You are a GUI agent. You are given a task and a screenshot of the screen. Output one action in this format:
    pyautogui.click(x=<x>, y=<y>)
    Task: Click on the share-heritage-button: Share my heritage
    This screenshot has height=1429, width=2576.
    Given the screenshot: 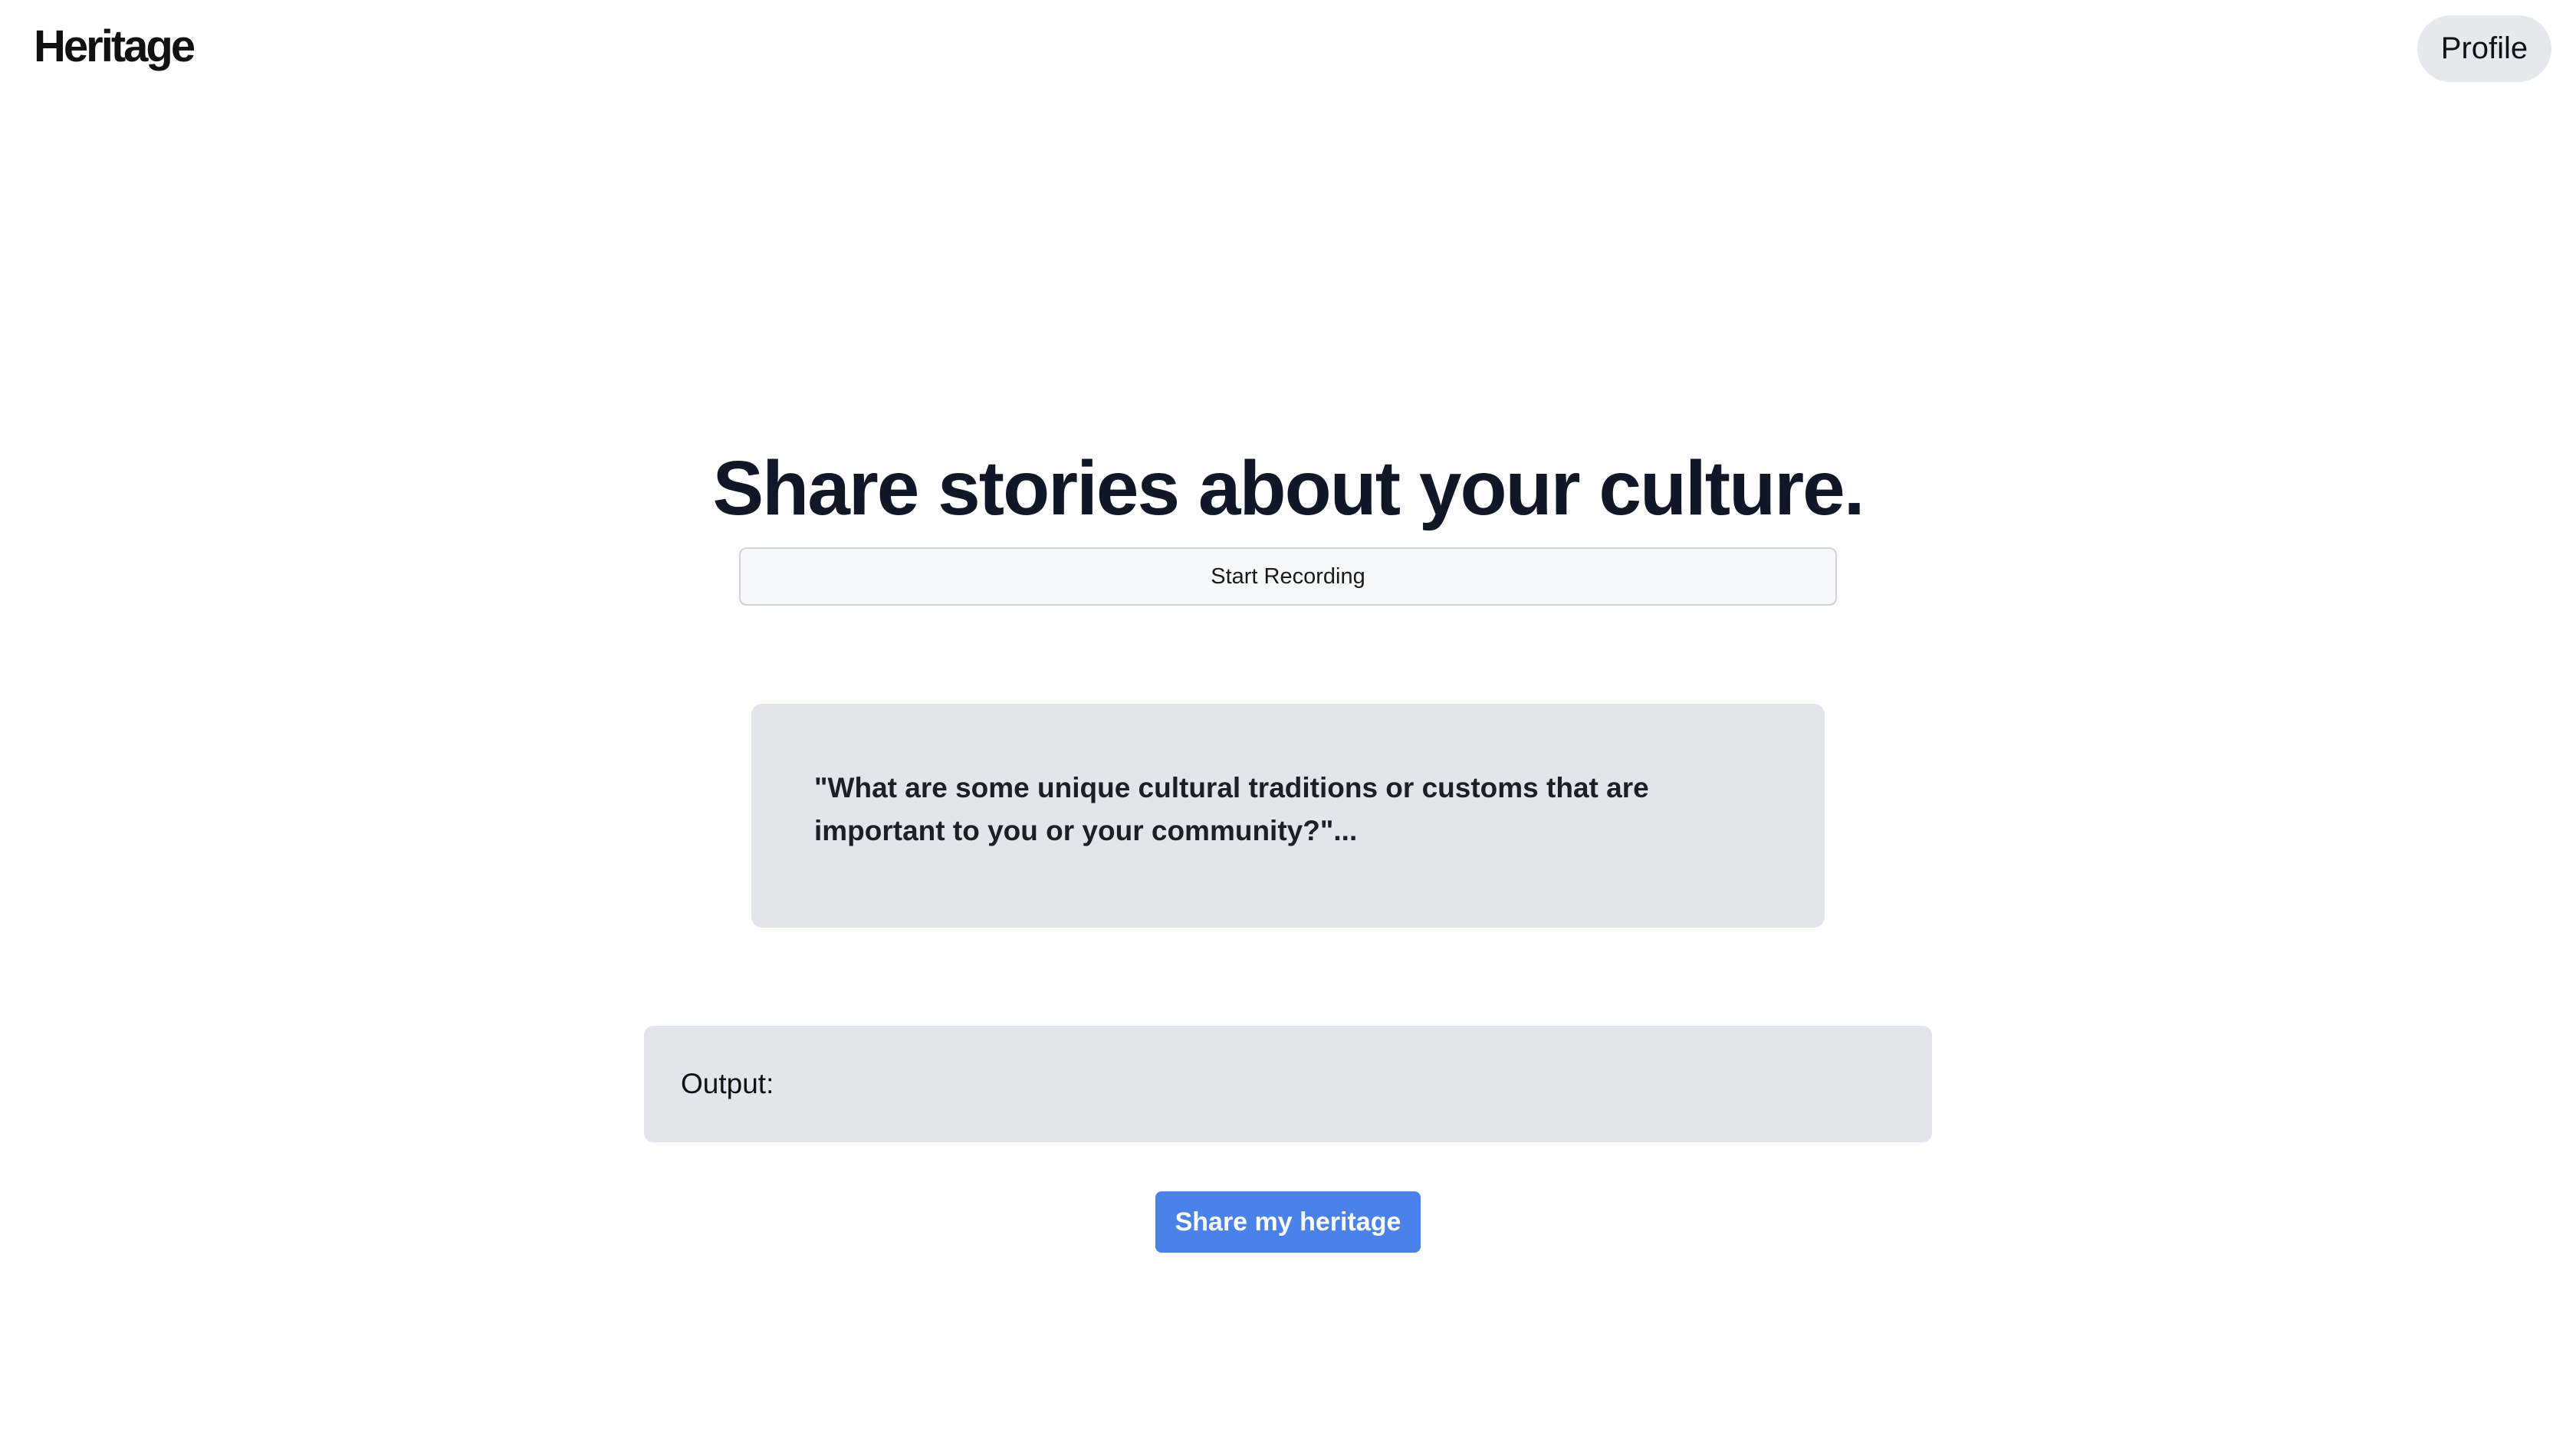 What is the action you would take?
    pyautogui.click(x=1288, y=1222)
    